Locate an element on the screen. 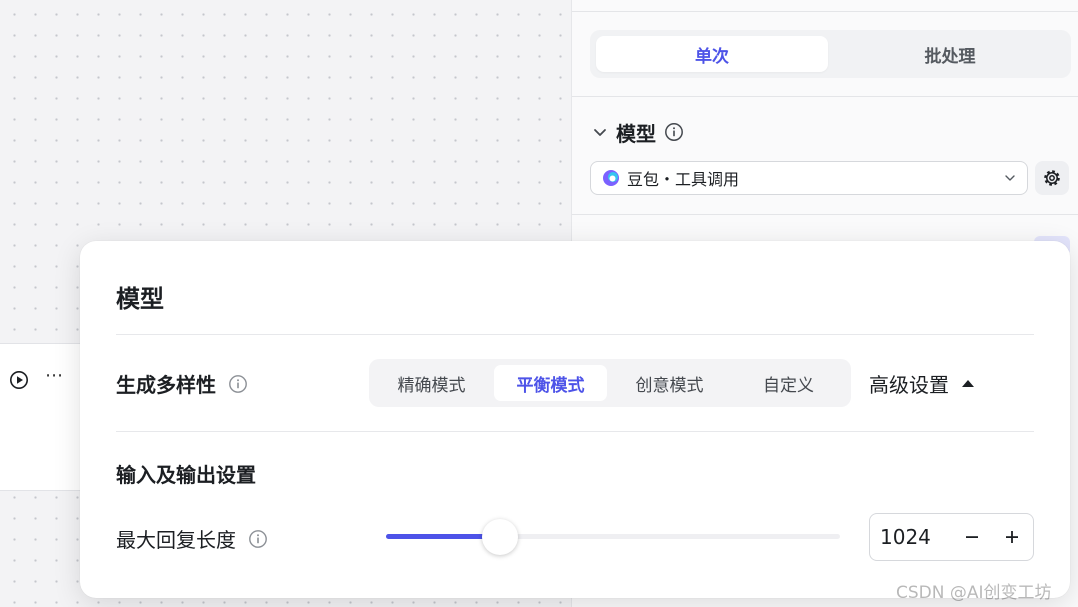  more-dots-icon: ⋯ is located at coordinates (54, 376).